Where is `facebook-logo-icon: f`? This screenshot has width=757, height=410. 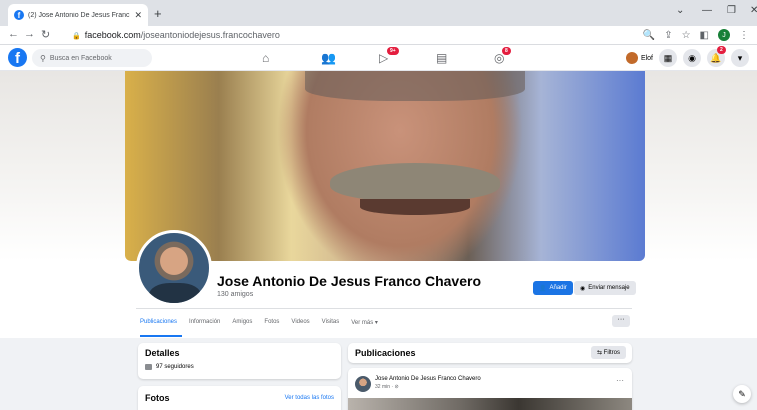
facebook-logo-icon: f is located at coordinates (17, 57).